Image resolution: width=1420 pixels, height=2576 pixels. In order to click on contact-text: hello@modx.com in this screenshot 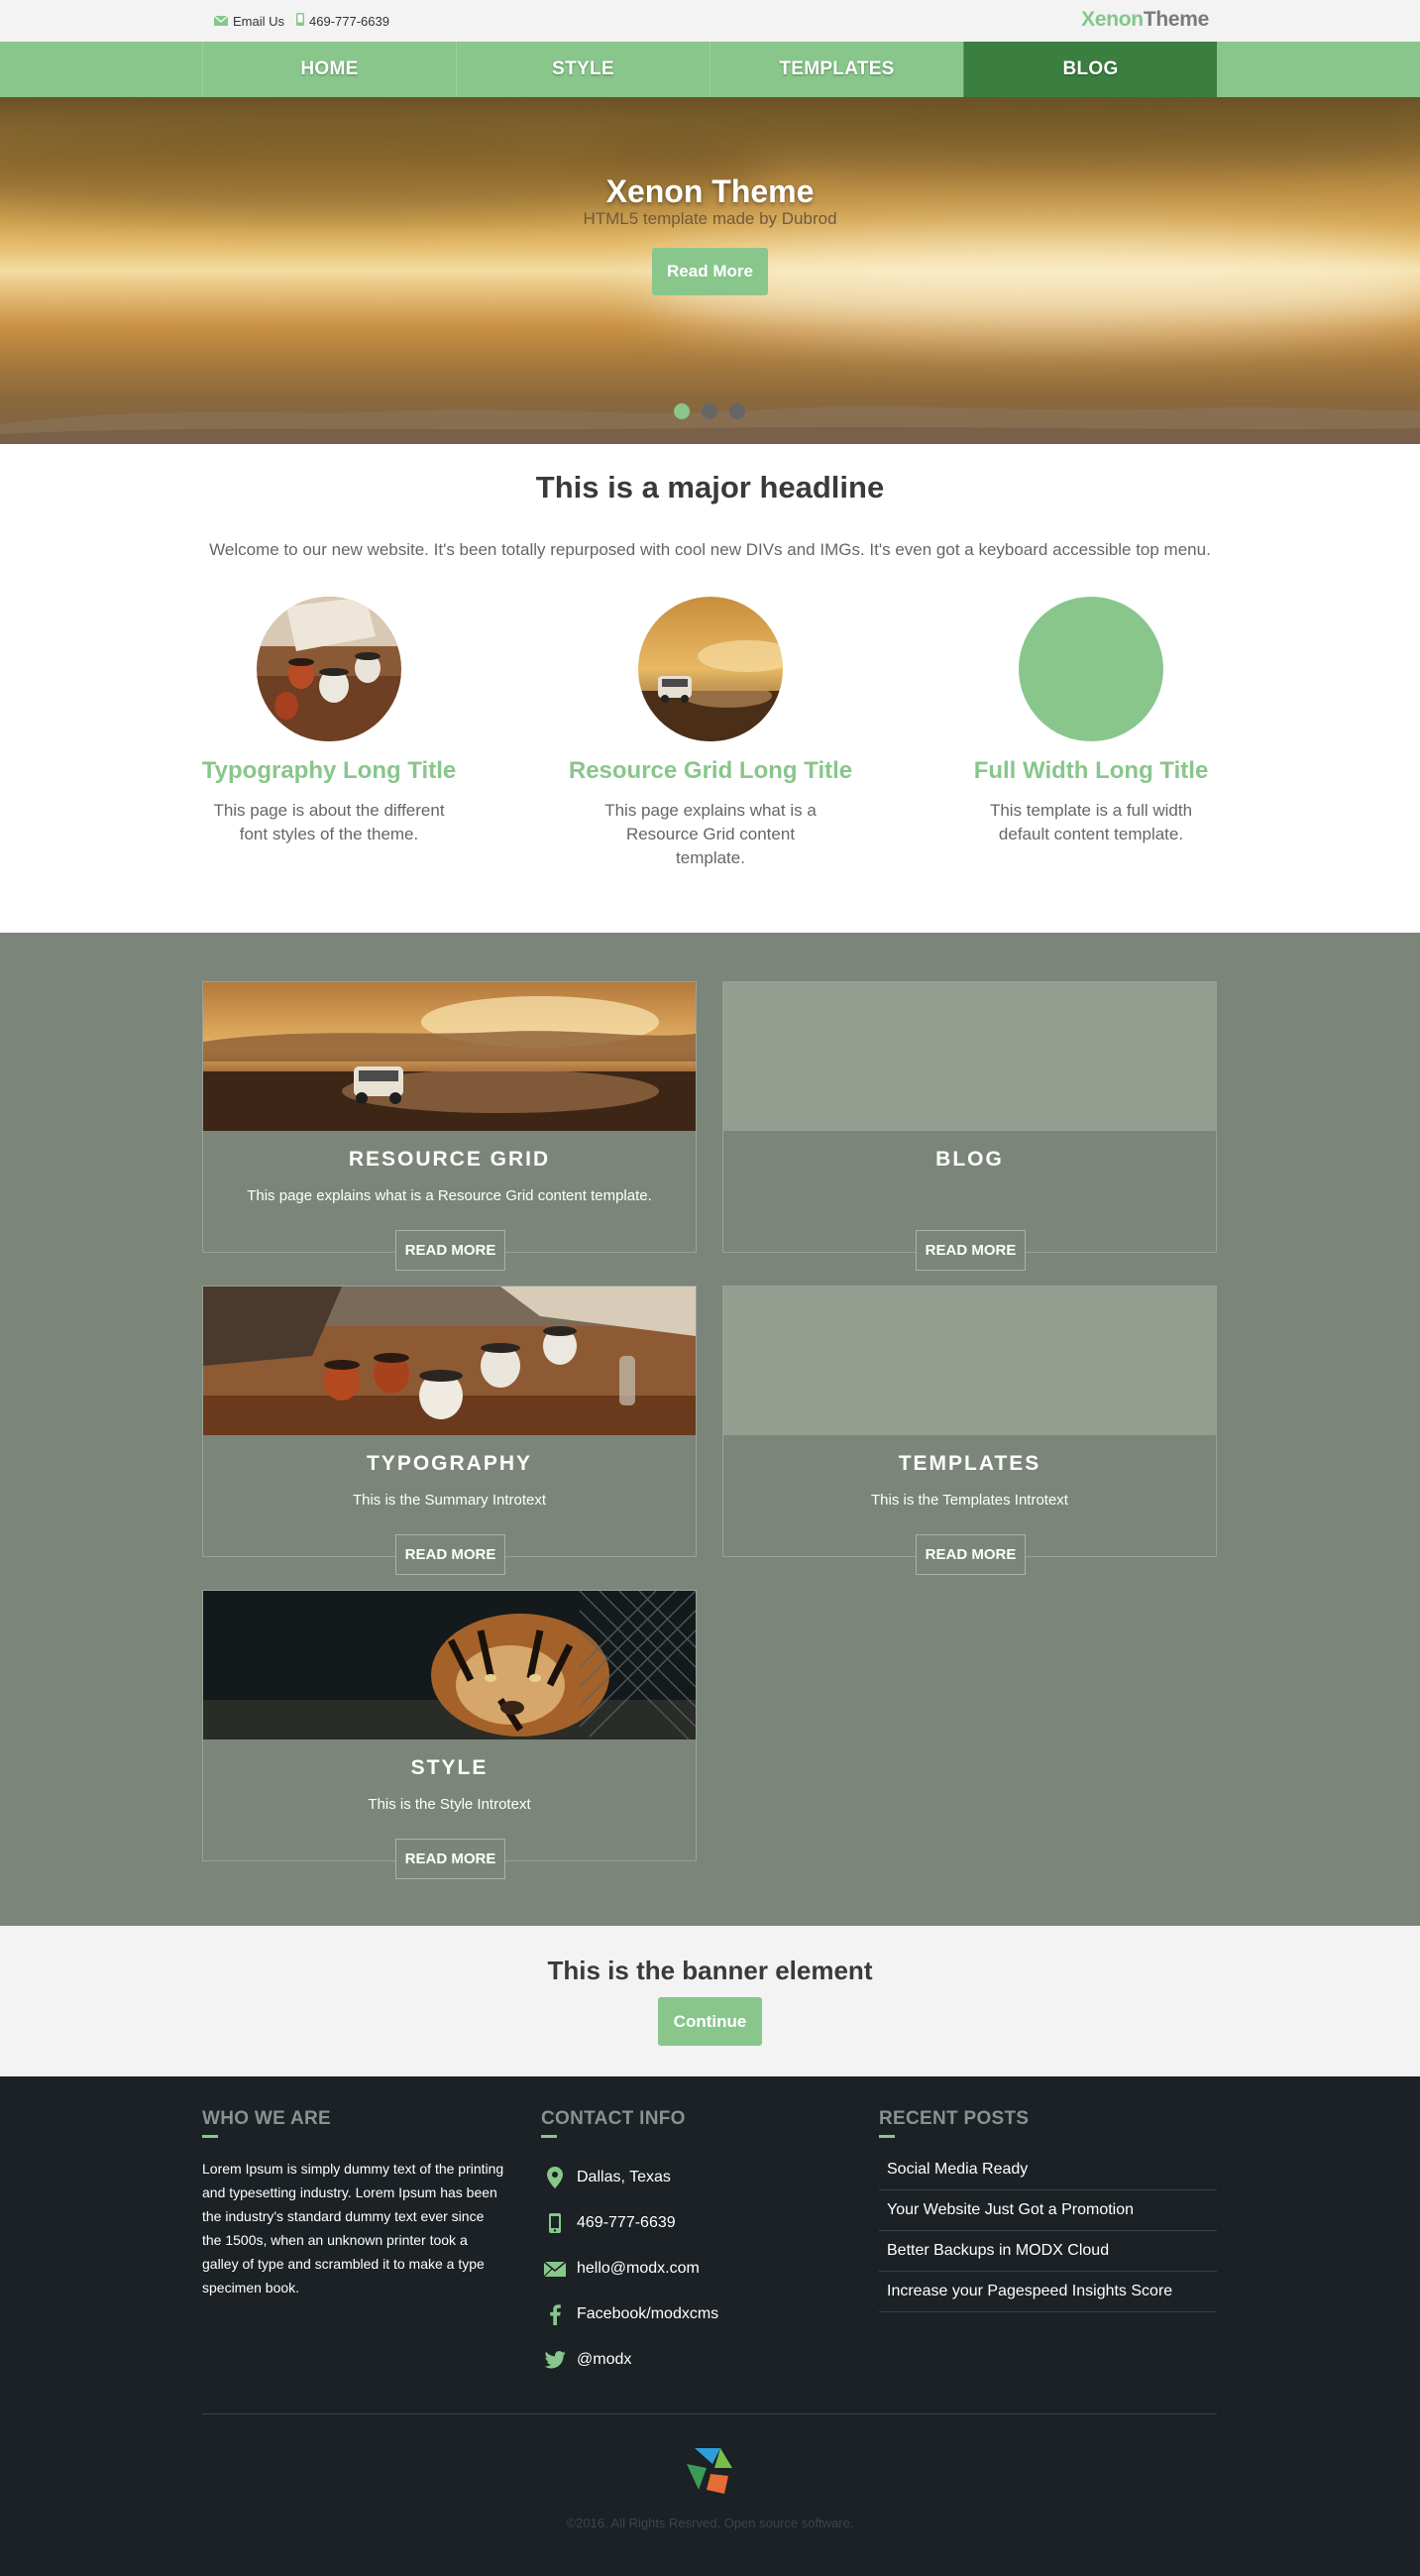, I will do `click(639, 2268)`.